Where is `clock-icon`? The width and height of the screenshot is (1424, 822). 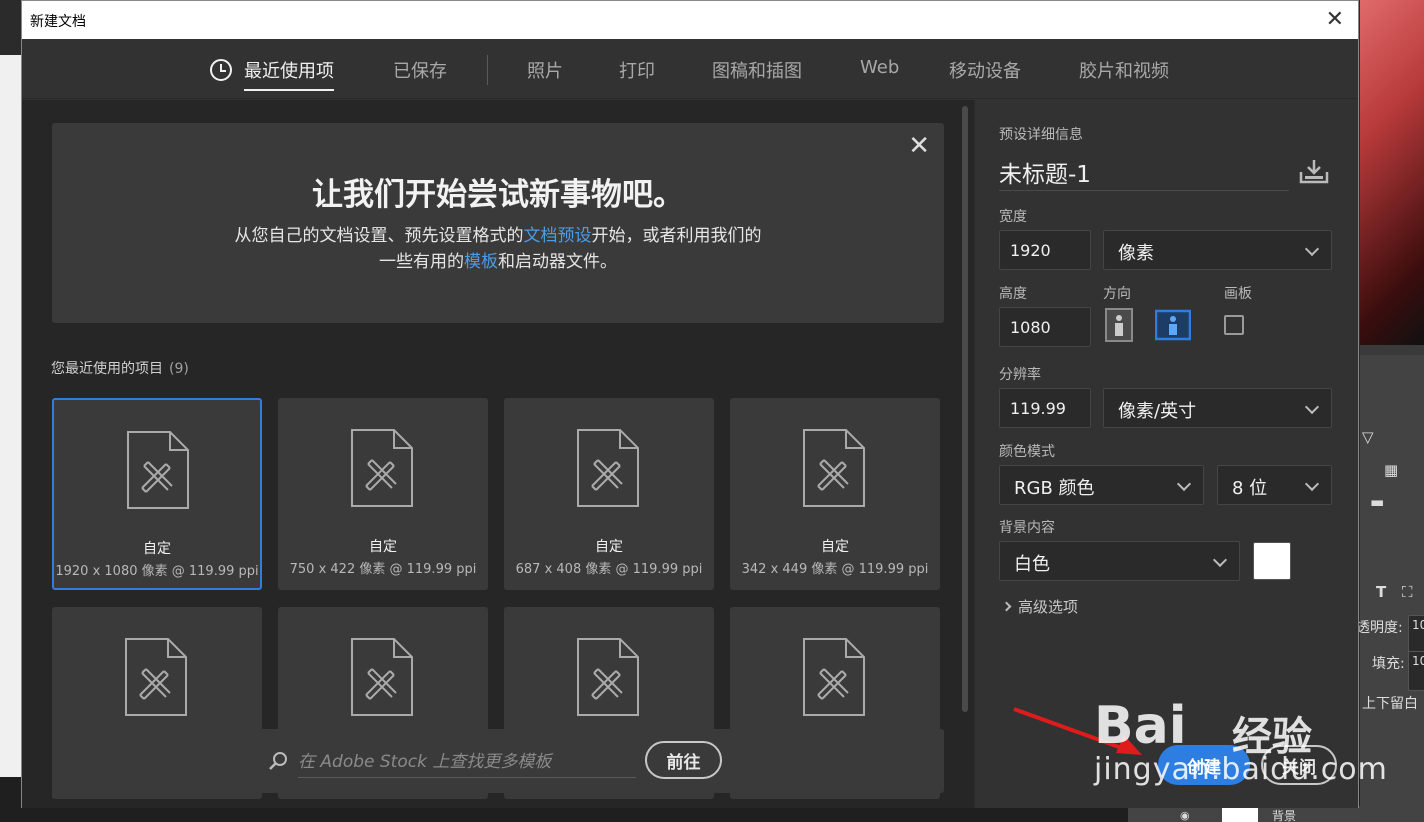 clock-icon is located at coordinates (221, 70).